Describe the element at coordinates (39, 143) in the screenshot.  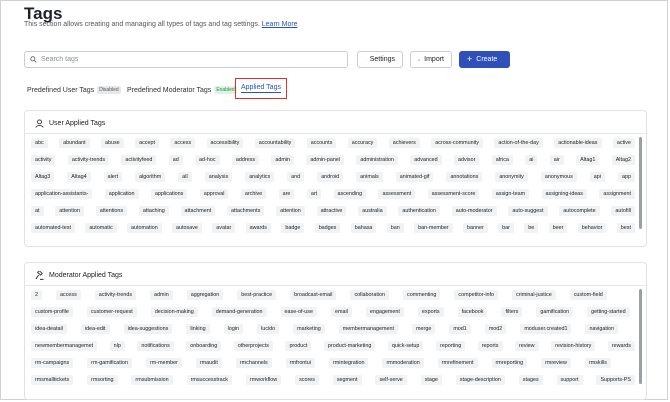
I see `tag-chip: abc` at that location.